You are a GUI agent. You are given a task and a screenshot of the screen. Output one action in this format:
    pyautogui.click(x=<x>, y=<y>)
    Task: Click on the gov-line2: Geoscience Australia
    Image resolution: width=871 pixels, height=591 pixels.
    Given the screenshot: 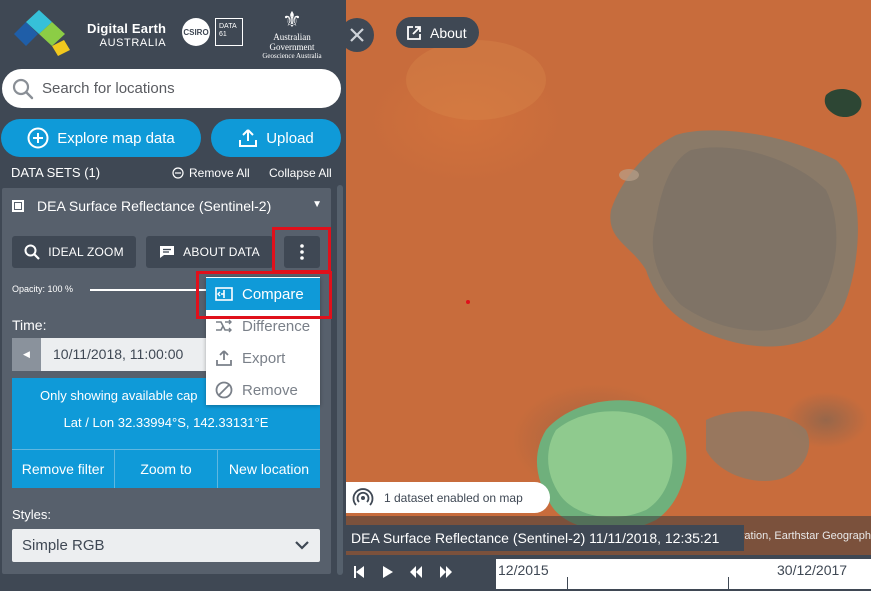 What is the action you would take?
    pyautogui.click(x=292, y=56)
    